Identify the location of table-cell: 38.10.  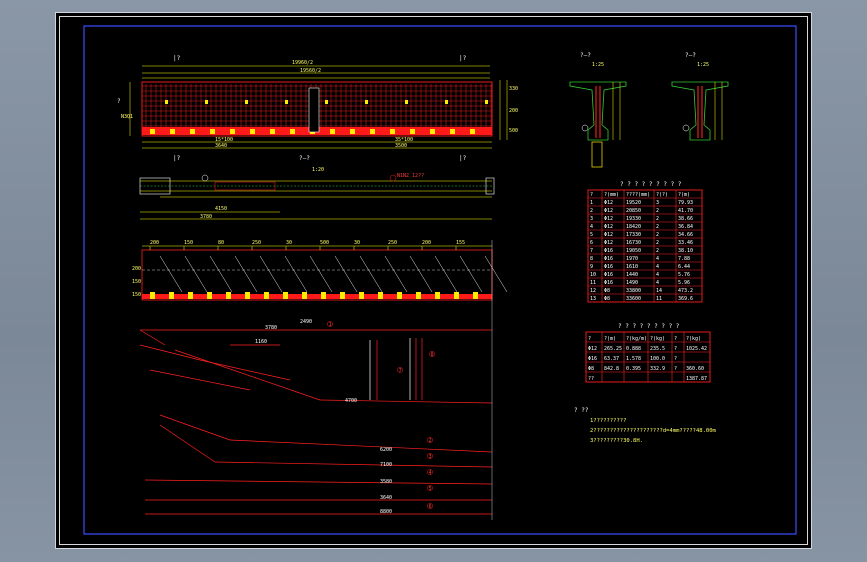
(685, 251).